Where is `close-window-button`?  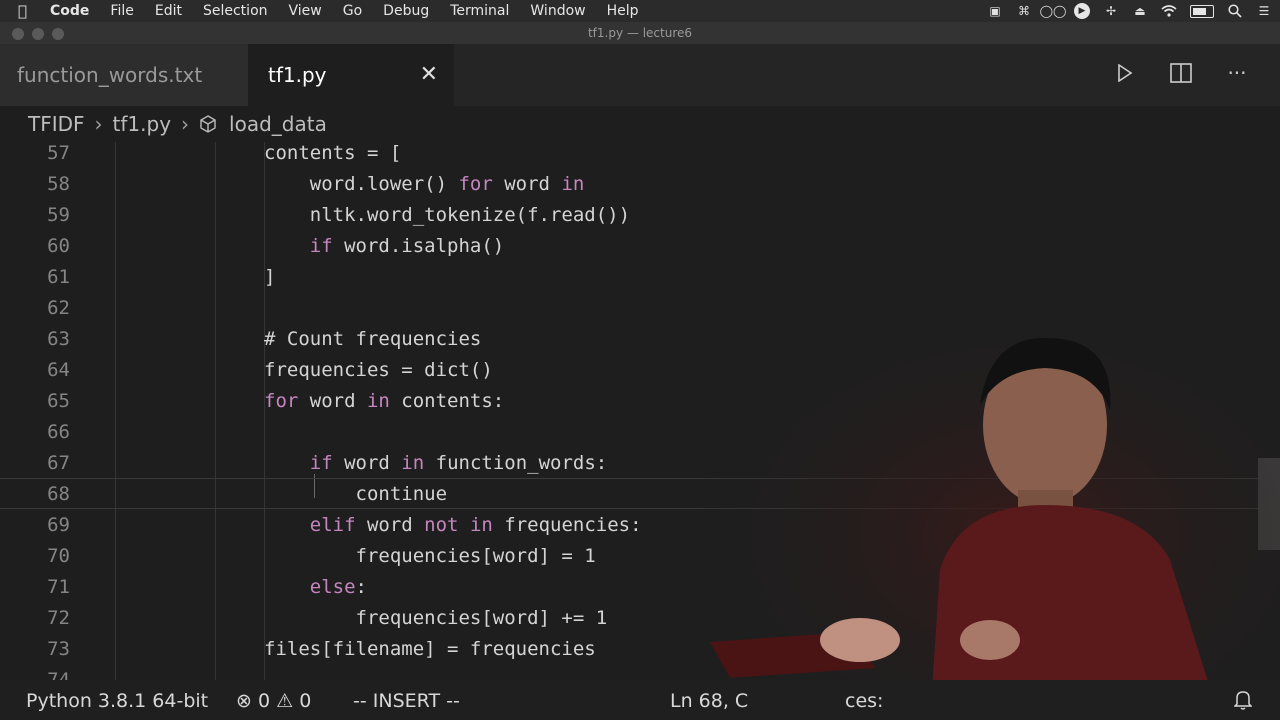 close-window-button is located at coordinates (18, 34).